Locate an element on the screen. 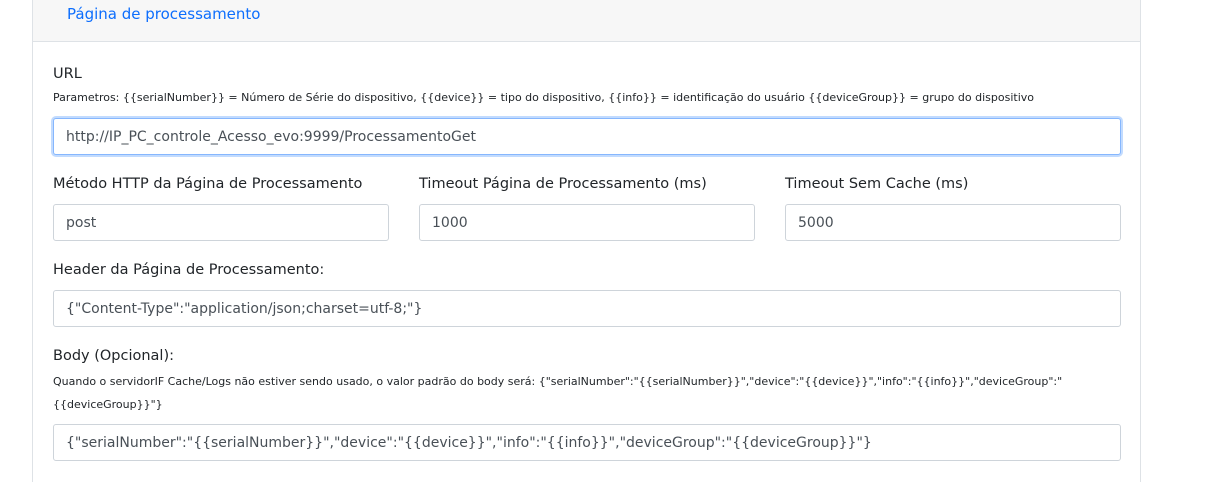 Image resolution: width=1218 pixels, height=482 pixels. body-help-text-line2: {{deviceGroup}}"} is located at coordinates (108, 404).